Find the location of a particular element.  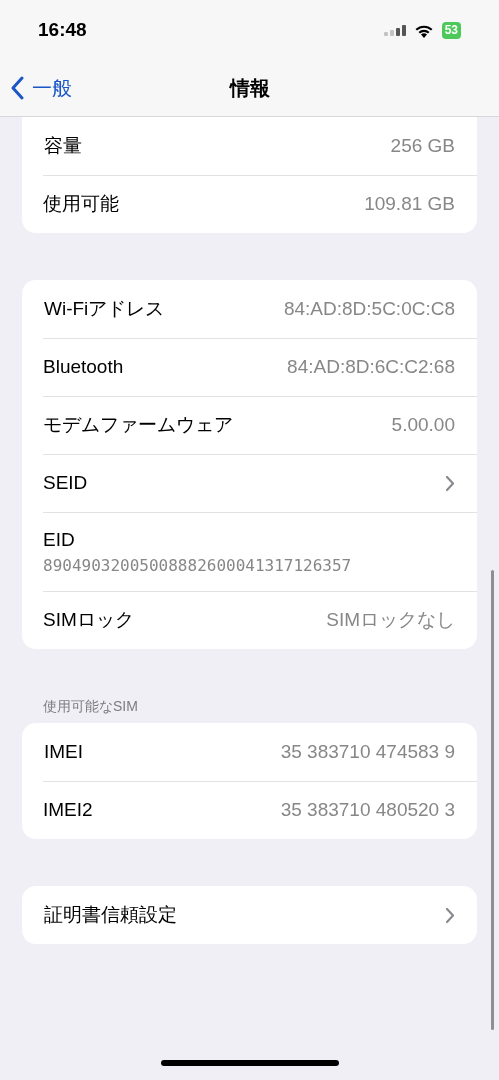

settings-row: SEID is located at coordinates (260, 483).